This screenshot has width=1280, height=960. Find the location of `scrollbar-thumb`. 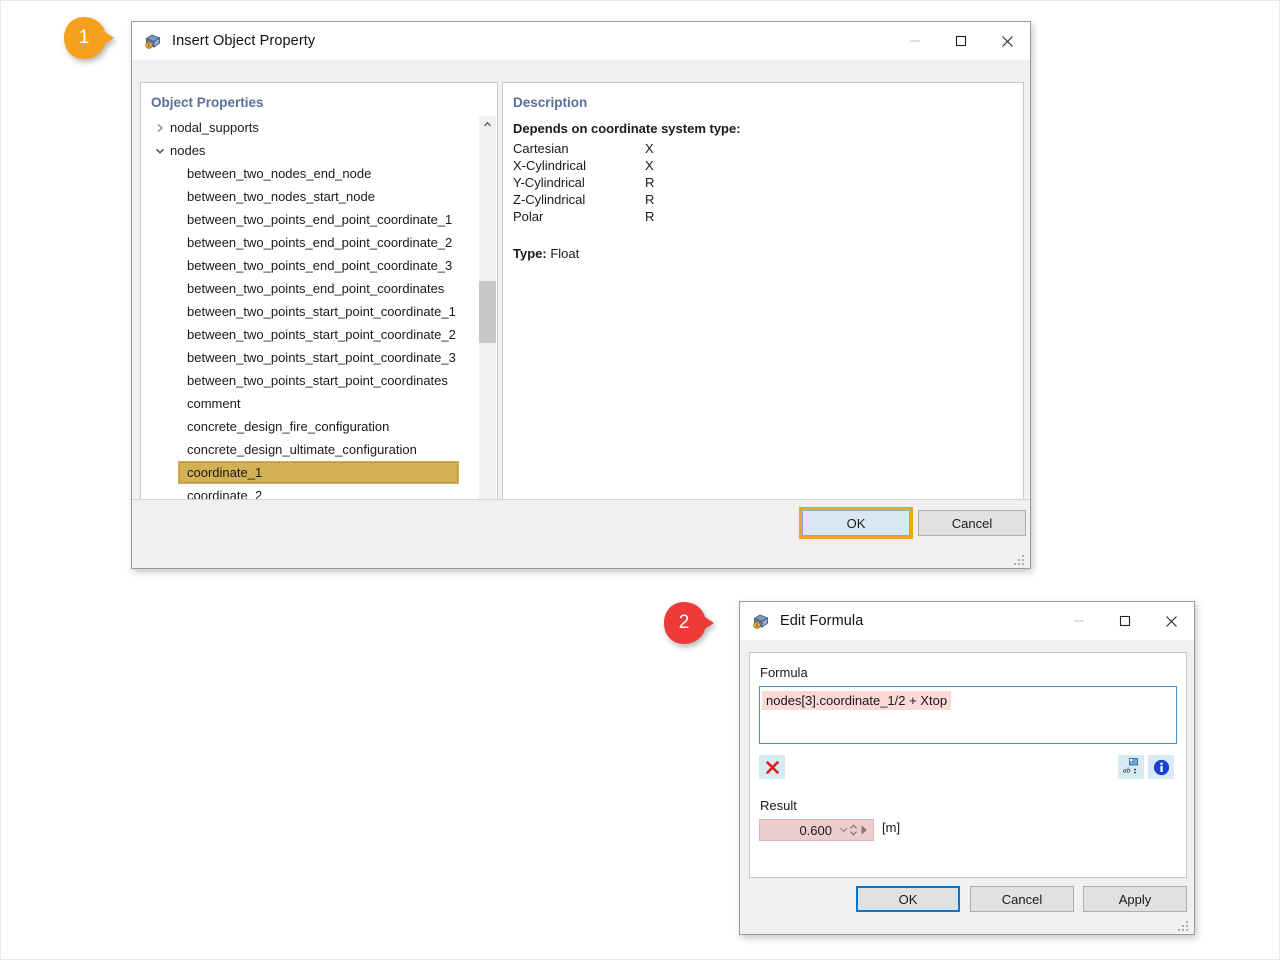

scrollbar-thumb is located at coordinates (487, 312).